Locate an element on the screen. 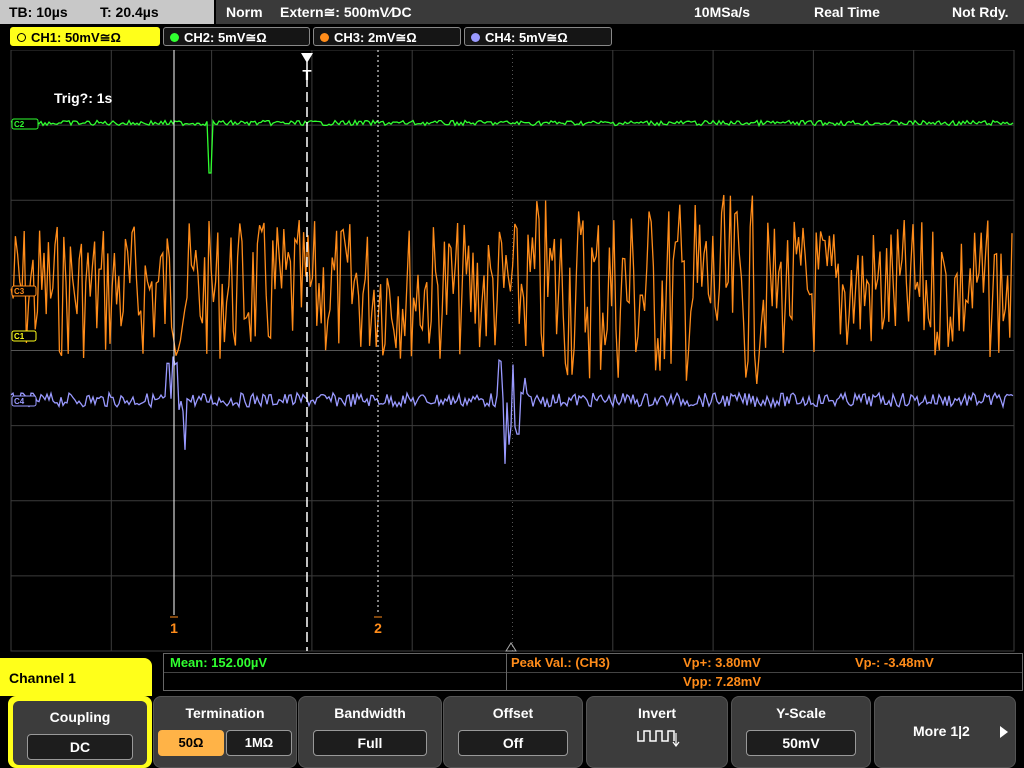  menu-channel-name: Channel 1 is located at coordinates (76, 677).